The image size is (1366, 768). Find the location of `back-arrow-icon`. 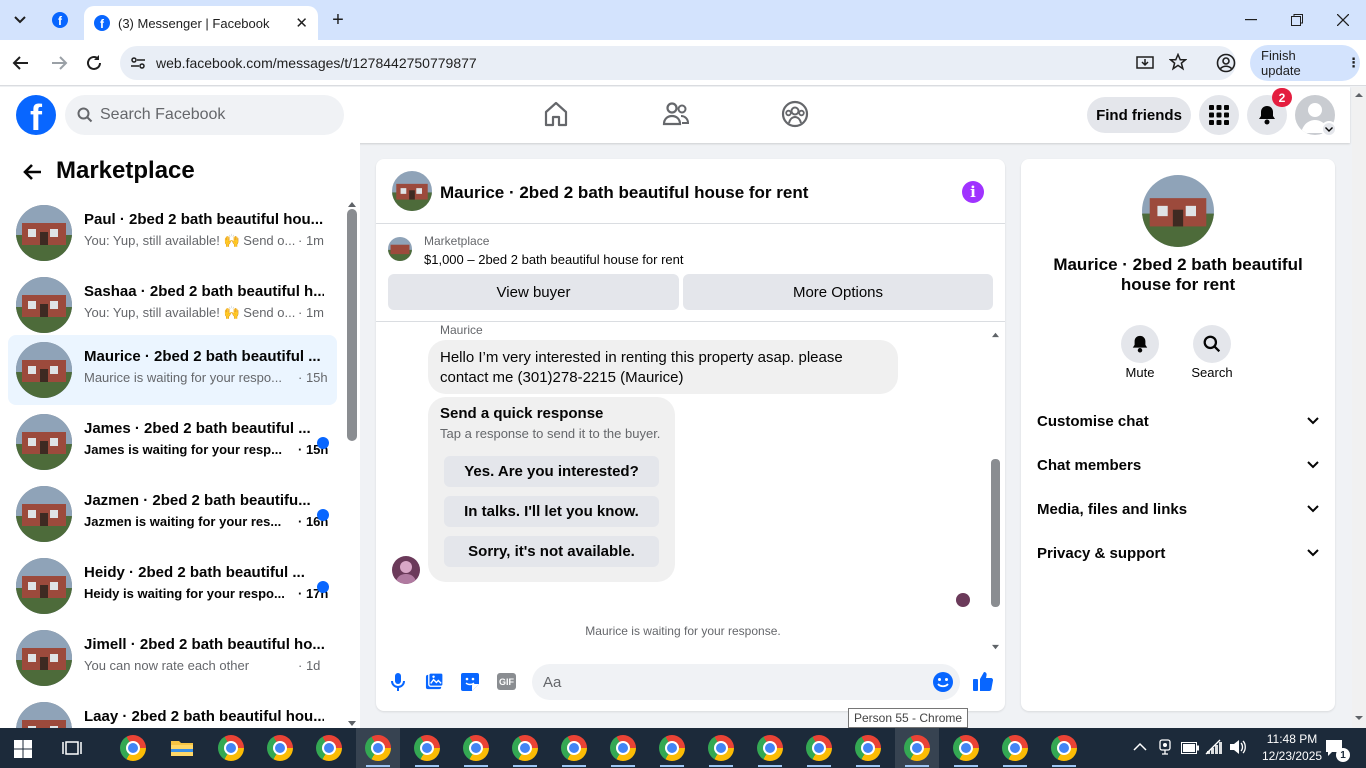

back-arrow-icon is located at coordinates (32, 174).